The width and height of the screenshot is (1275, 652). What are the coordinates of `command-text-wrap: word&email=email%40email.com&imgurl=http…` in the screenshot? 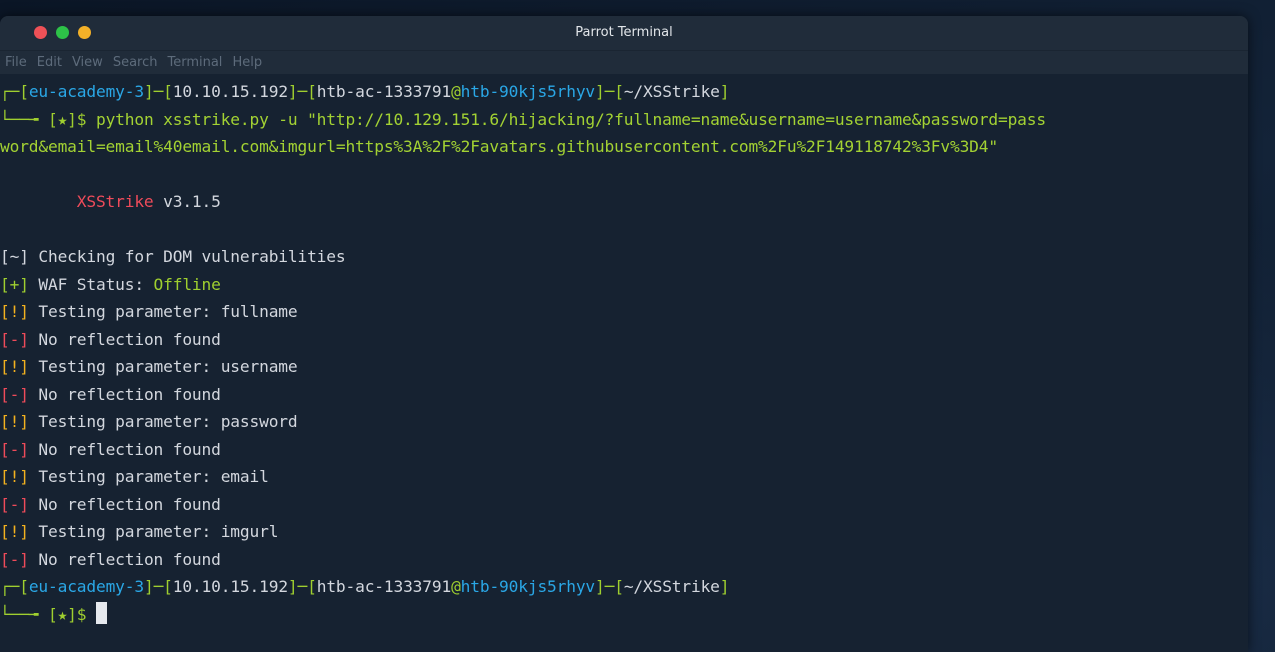 It's located at (499, 146).